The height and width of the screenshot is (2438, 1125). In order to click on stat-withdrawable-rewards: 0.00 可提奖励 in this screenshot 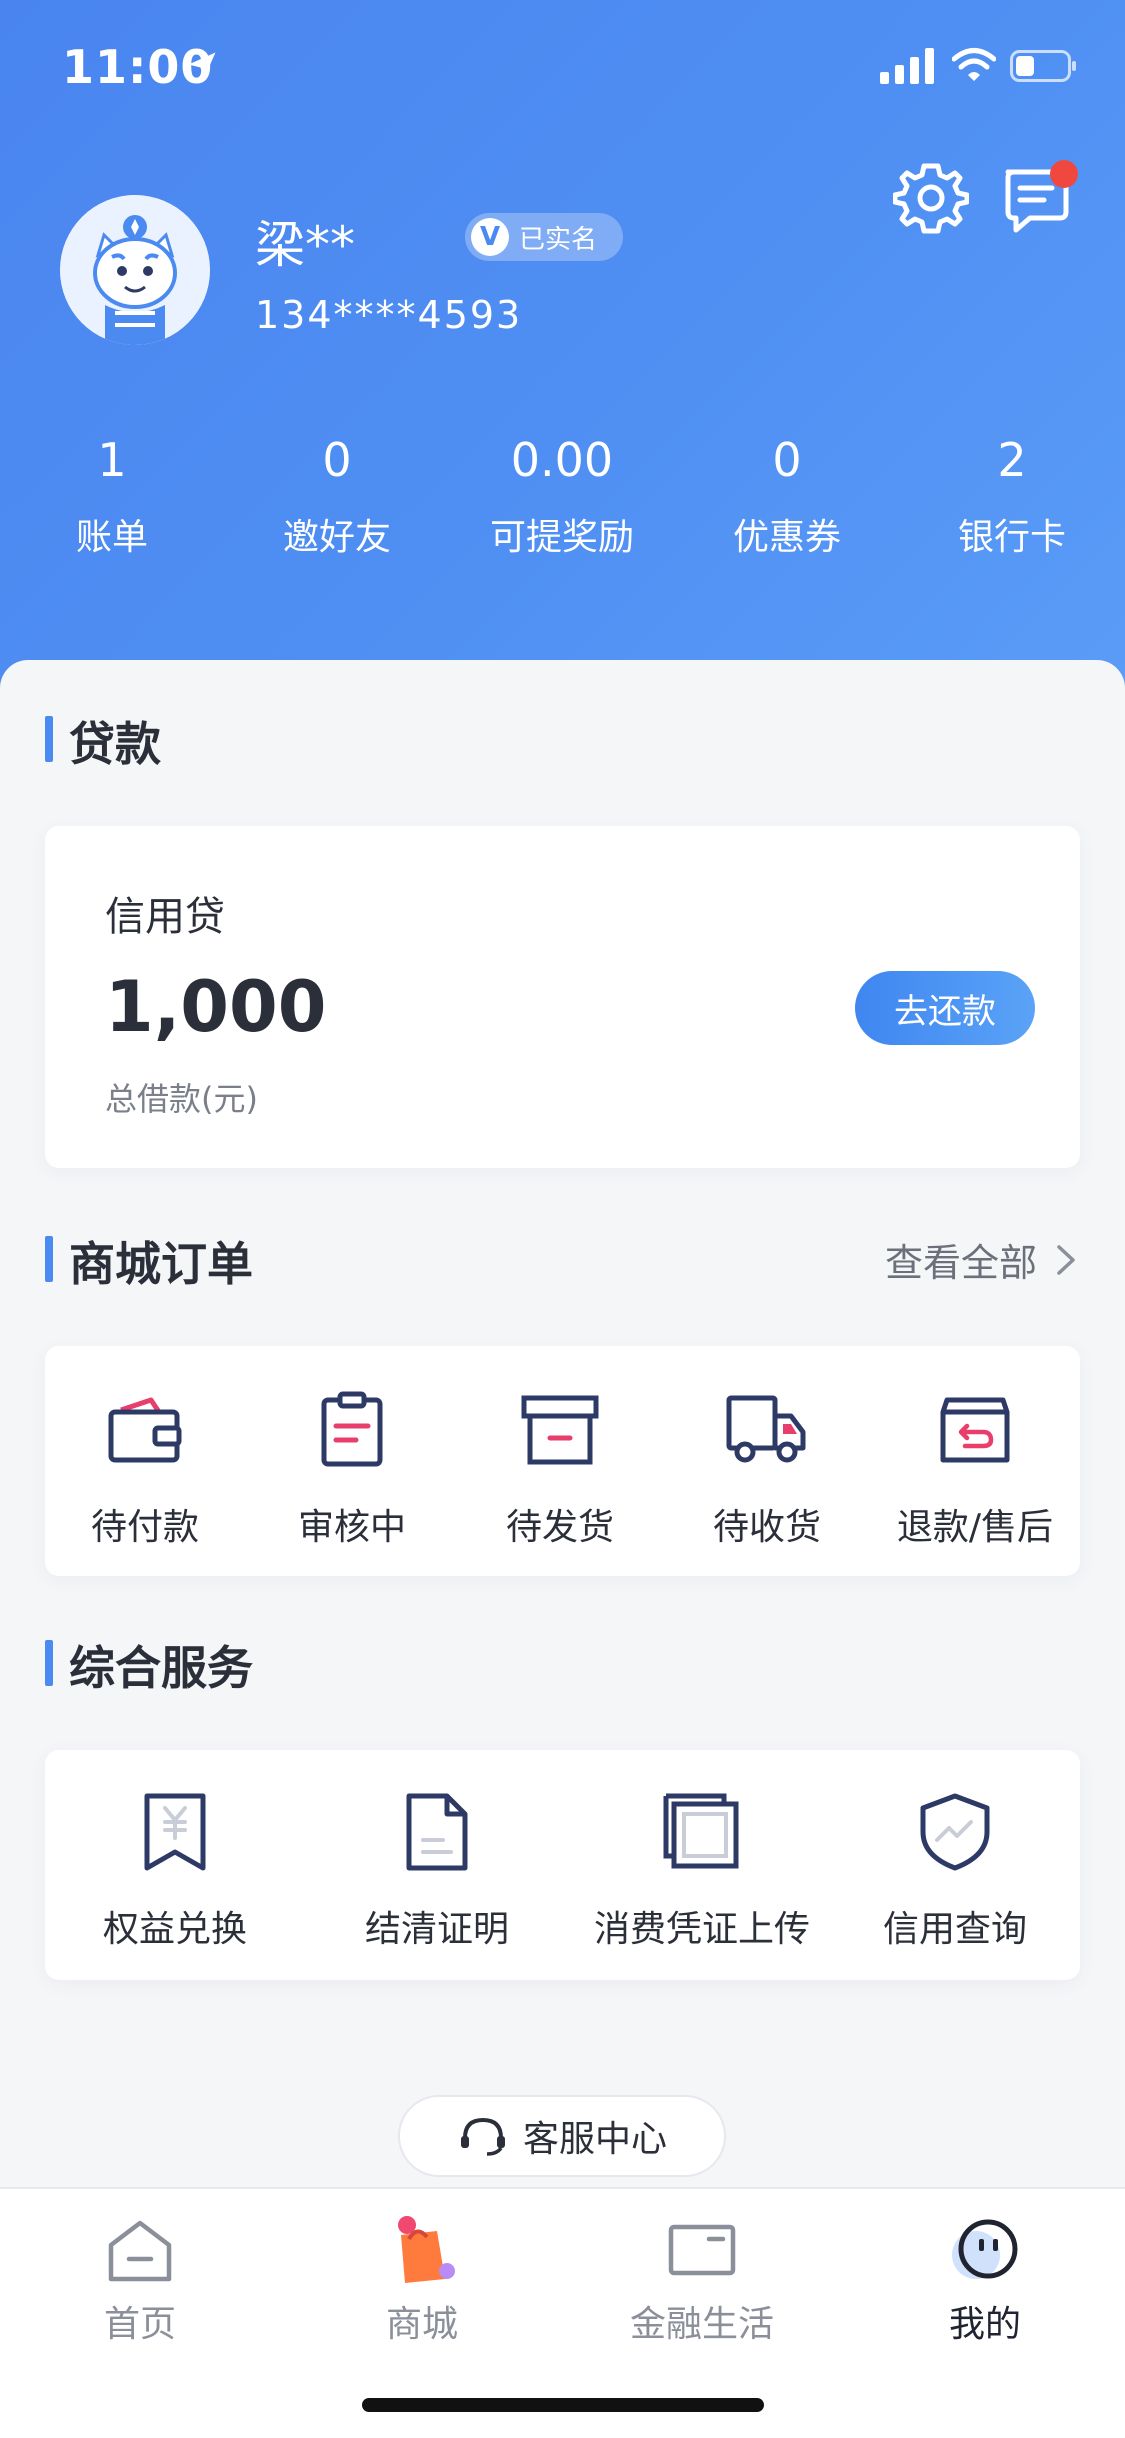, I will do `click(562, 495)`.